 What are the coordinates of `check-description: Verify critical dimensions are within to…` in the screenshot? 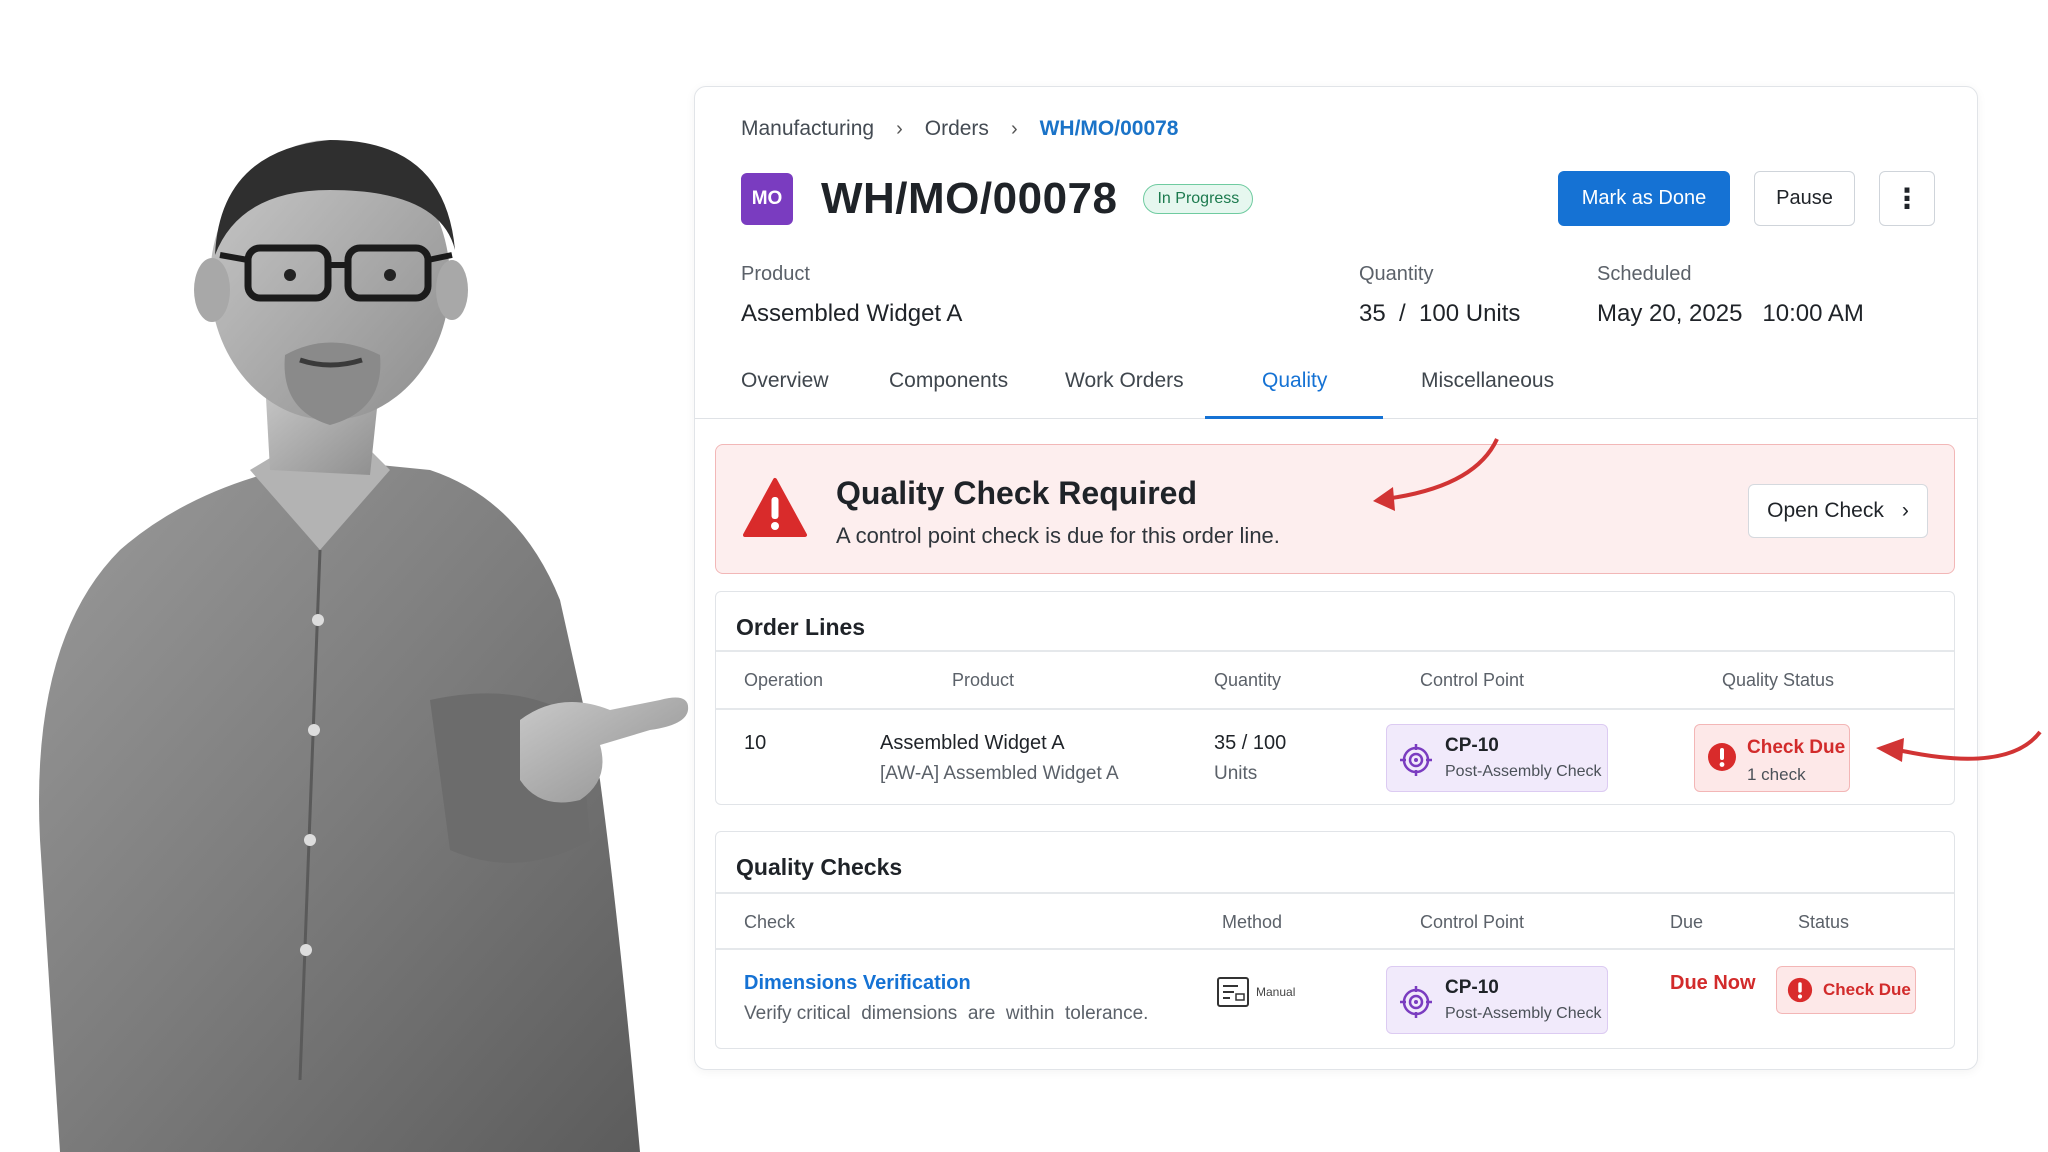 It's located at (946, 1013).